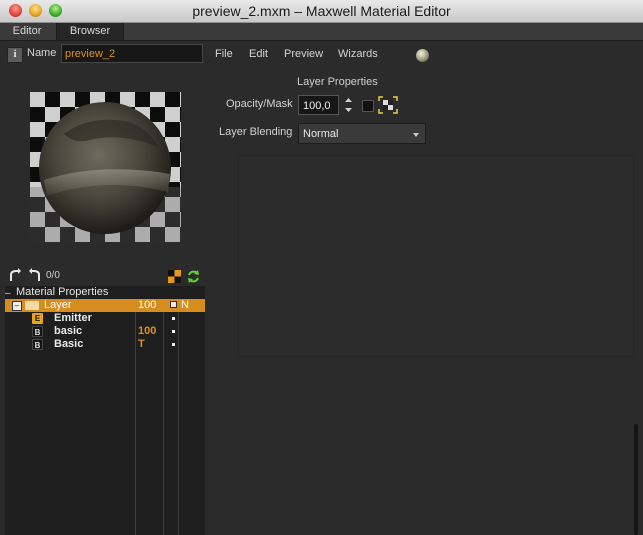 The height and width of the screenshot is (535, 643). What do you see at coordinates (193, 276) in the screenshot?
I see `refresh-preview-icon` at bounding box center [193, 276].